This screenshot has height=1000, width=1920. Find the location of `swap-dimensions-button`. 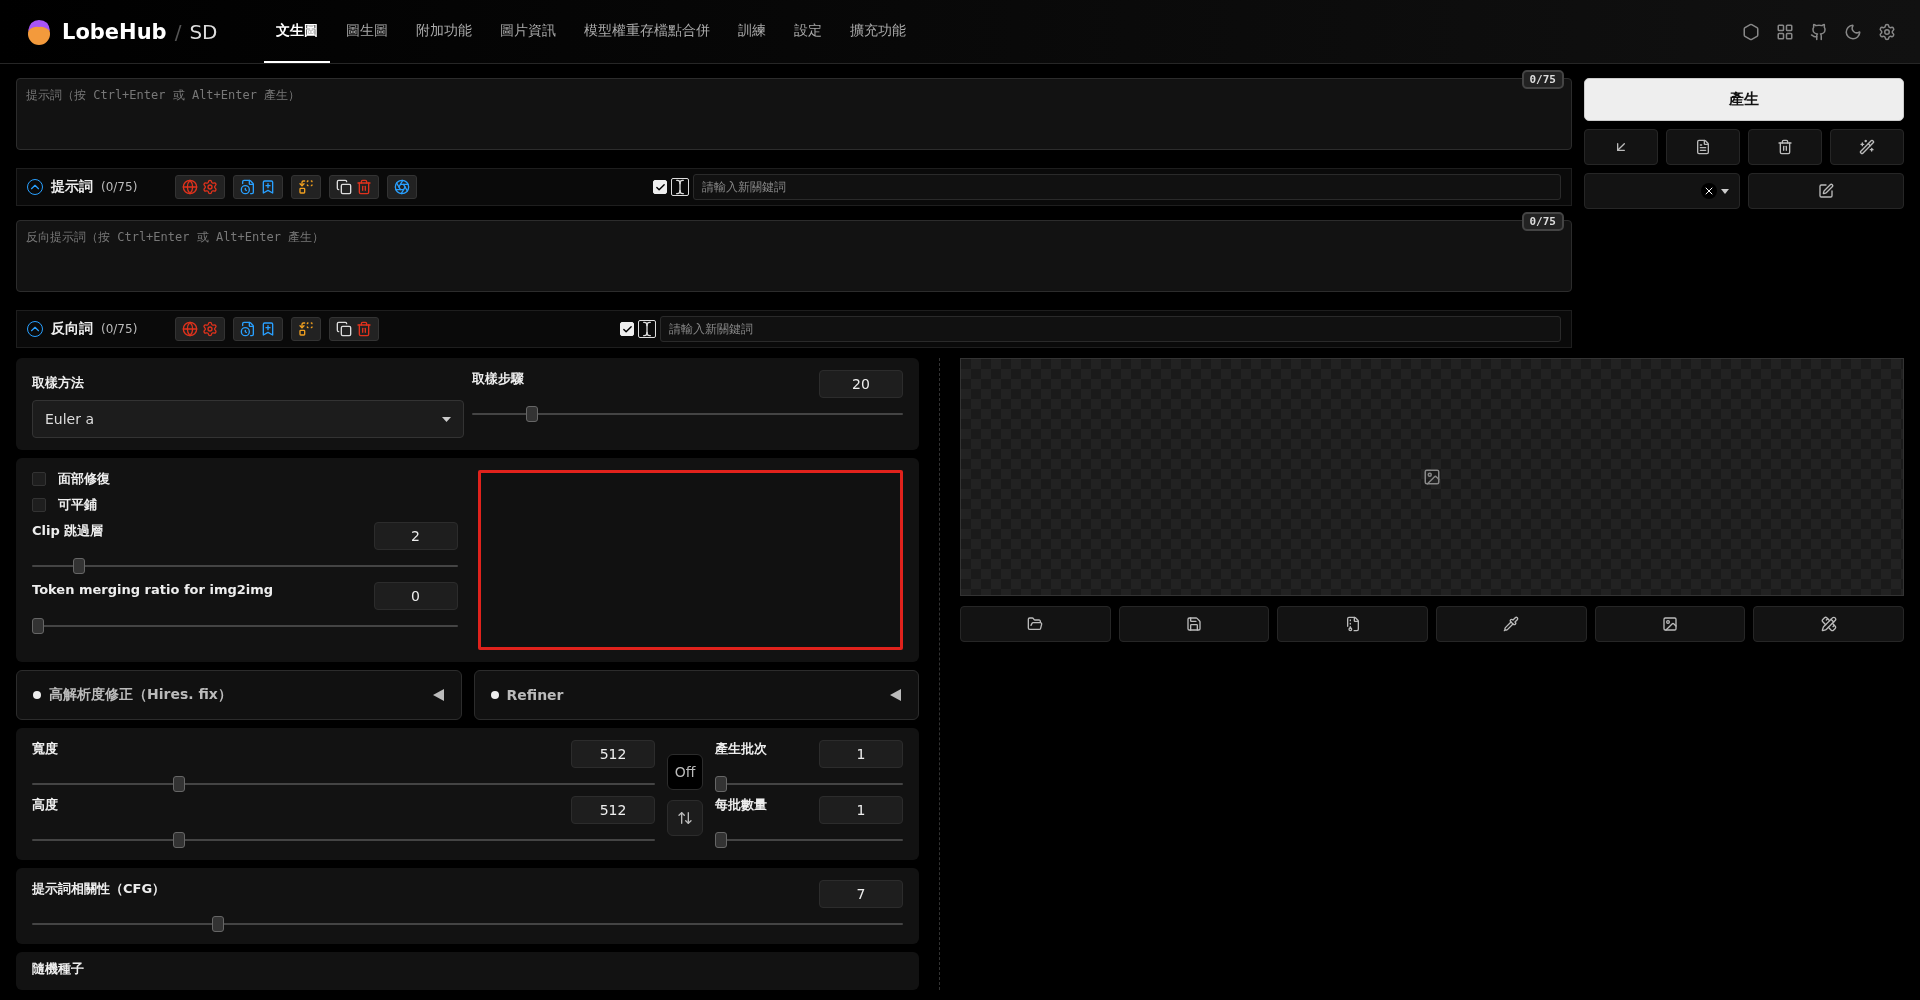

swap-dimensions-button is located at coordinates (685, 818).